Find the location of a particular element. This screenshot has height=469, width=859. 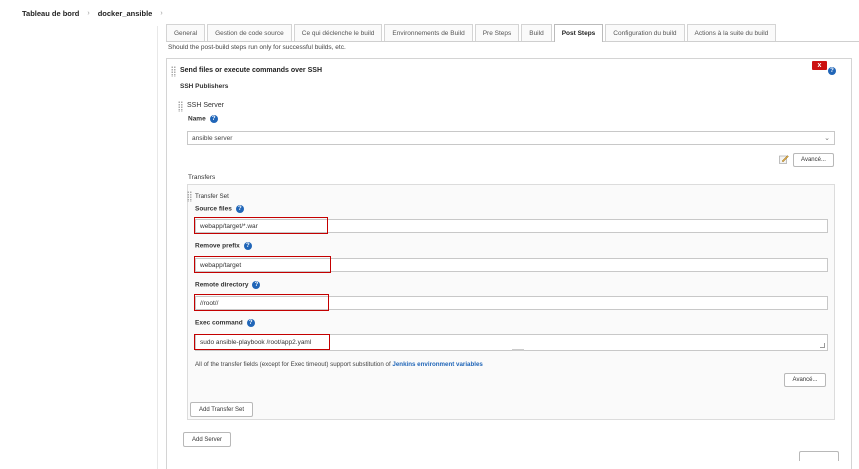

ssh-server-label: SSH Server is located at coordinates (205, 105).